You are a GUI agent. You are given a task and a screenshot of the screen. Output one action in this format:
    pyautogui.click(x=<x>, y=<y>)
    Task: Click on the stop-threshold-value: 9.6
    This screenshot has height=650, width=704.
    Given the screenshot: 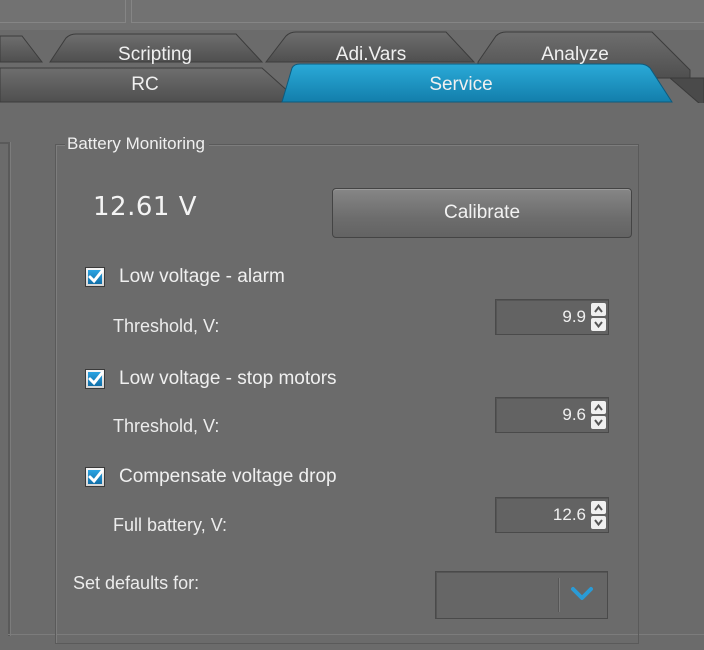 What is the action you would take?
    pyautogui.click(x=574, y=415)
    